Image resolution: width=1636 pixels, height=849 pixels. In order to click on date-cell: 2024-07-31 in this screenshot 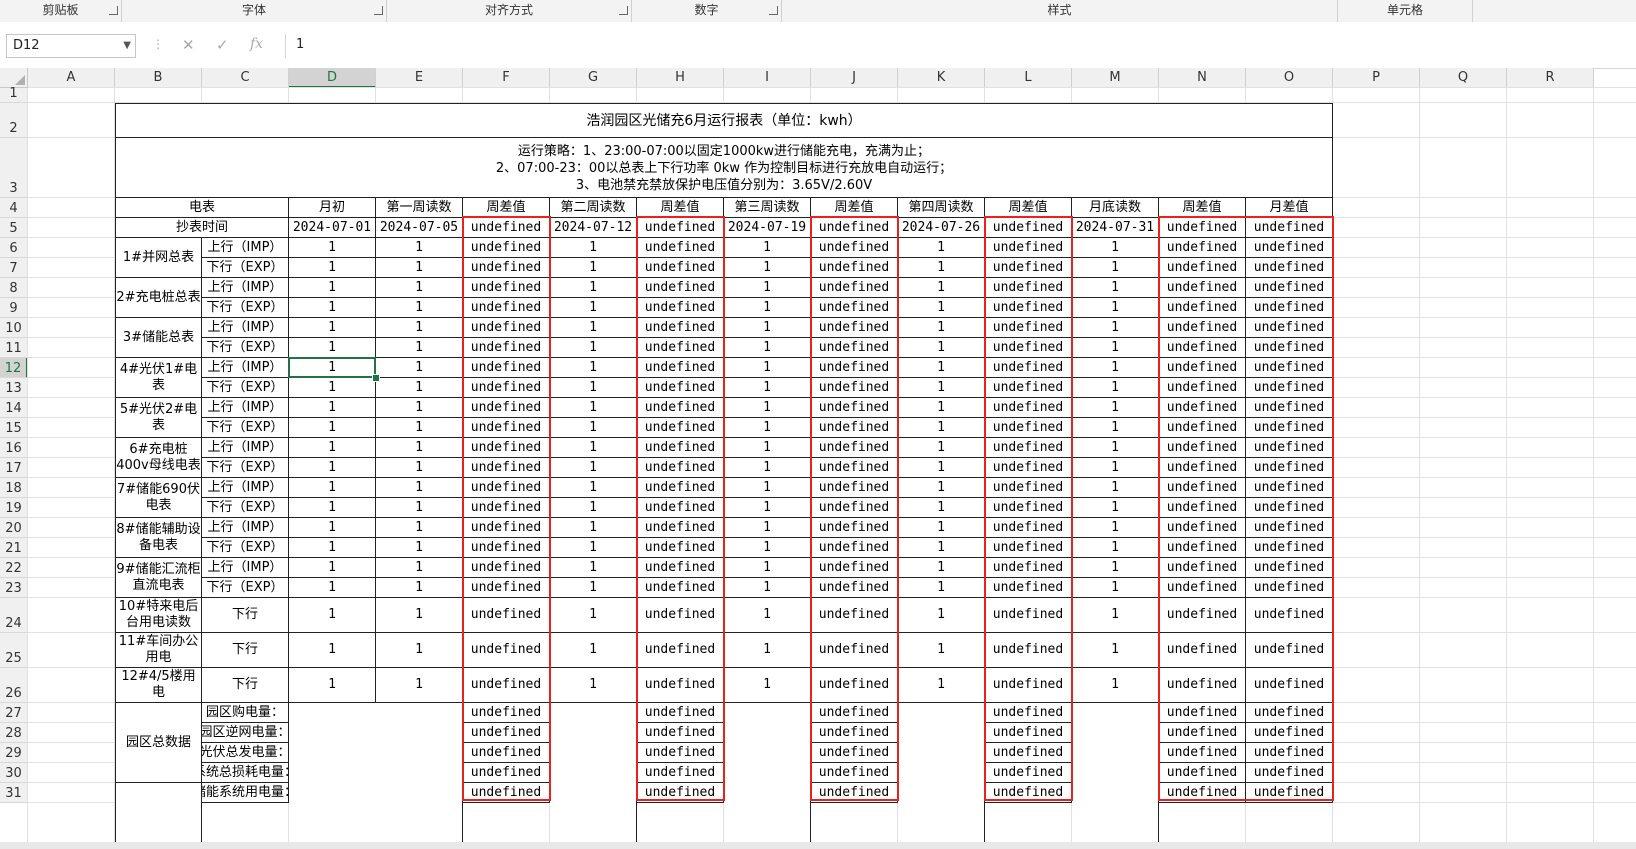, I will do `click(1115, 228)`.